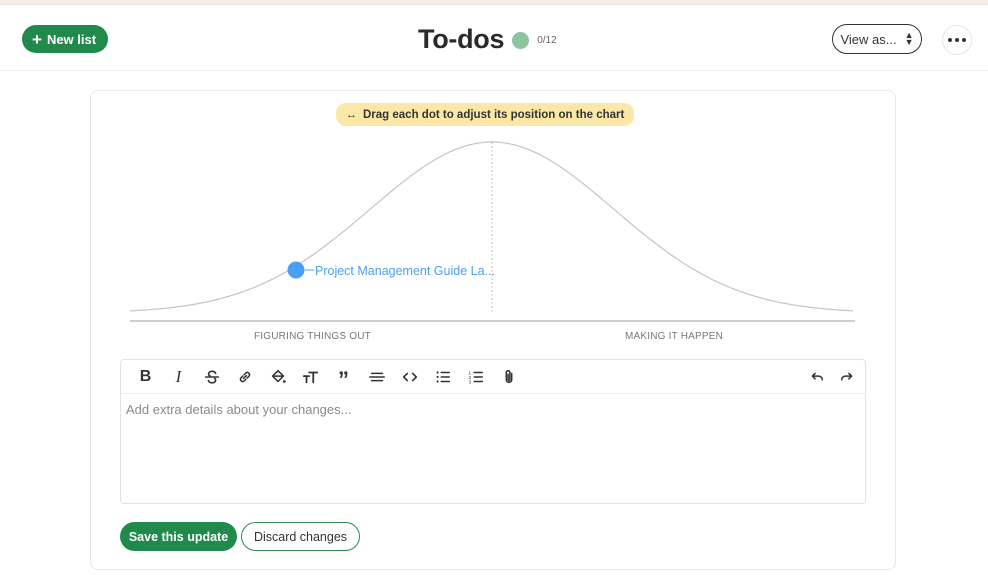 The image size is (988, 575). I want to click on updown-chevron-icon: ▲ ▼, so click(909, 38).